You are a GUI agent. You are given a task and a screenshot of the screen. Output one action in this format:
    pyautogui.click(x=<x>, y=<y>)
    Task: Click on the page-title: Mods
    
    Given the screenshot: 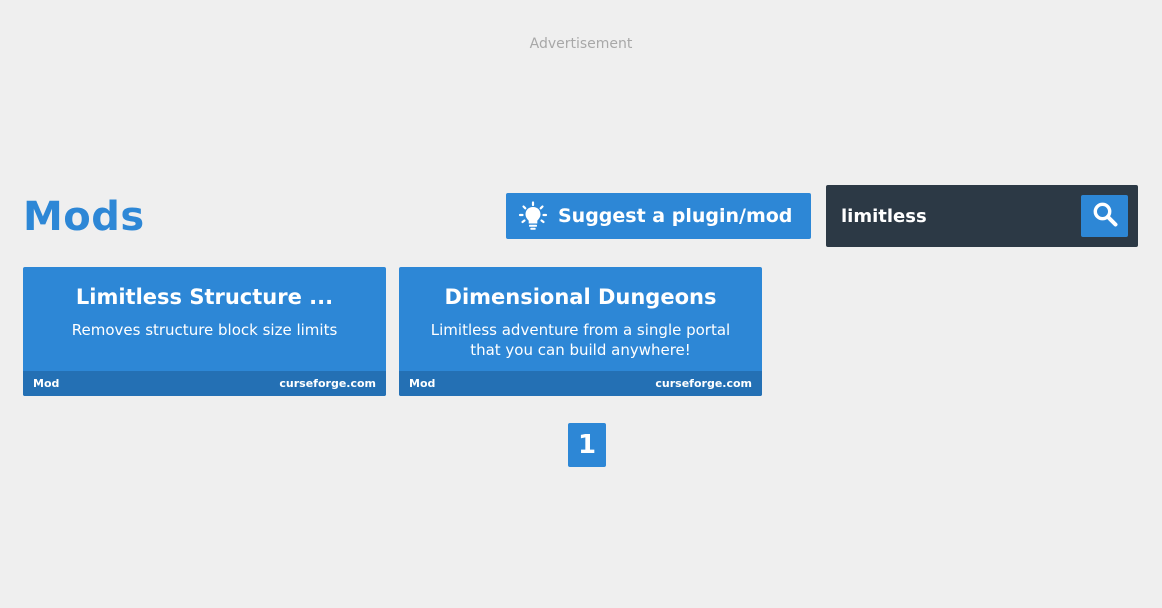 What is the action you would take?
    pyautogui.click(x=84, y=217)
    